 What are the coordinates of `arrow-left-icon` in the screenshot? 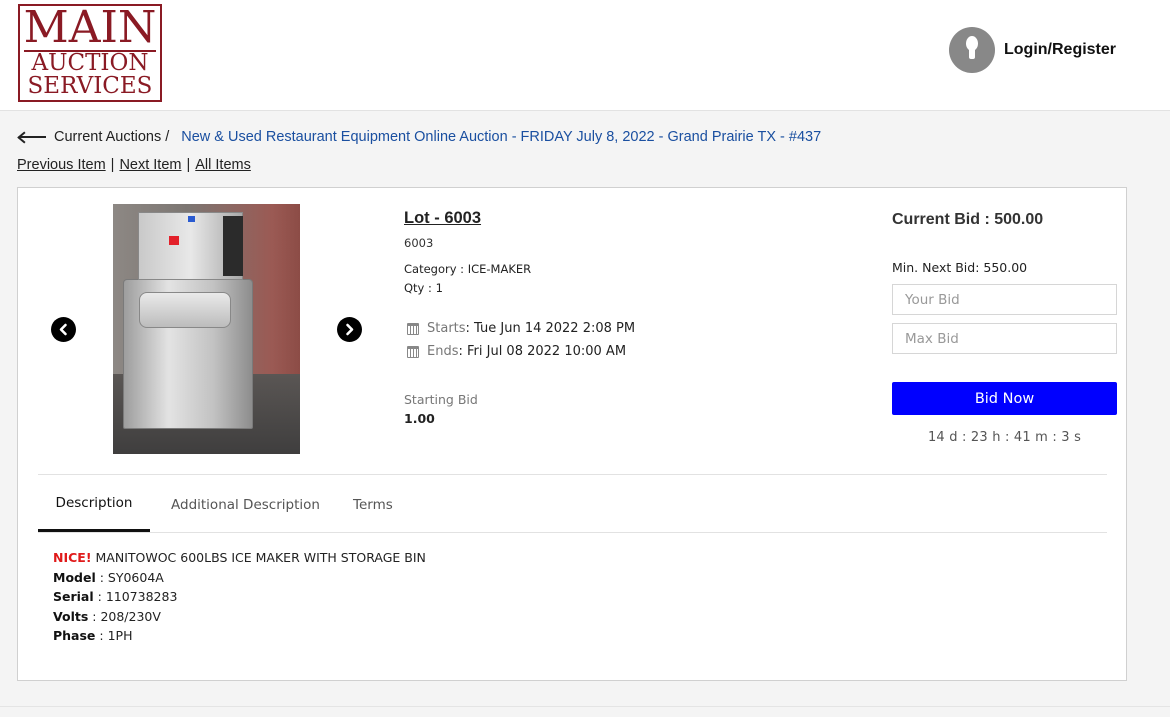 It's located at (32, 137).